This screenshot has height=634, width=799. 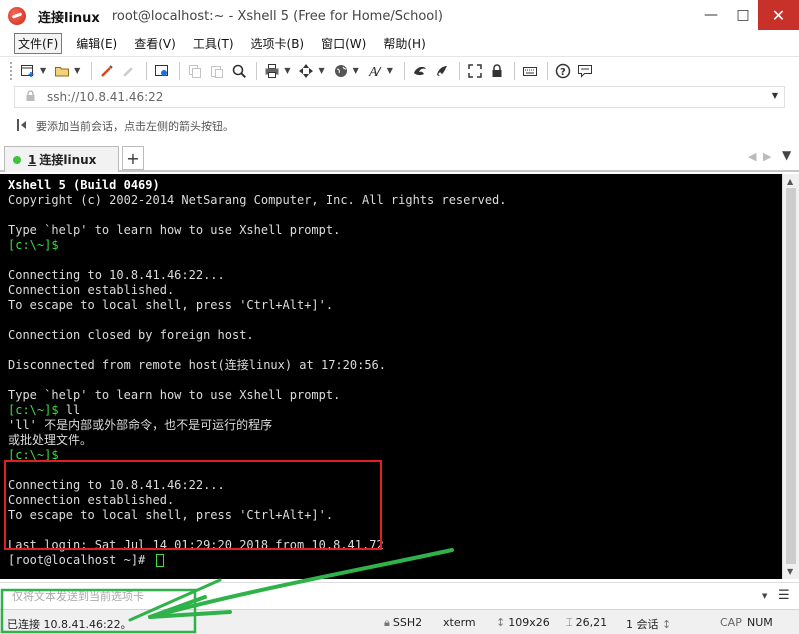 I want to click on menu-help: 帮助(H), so click(x=404, y=43).